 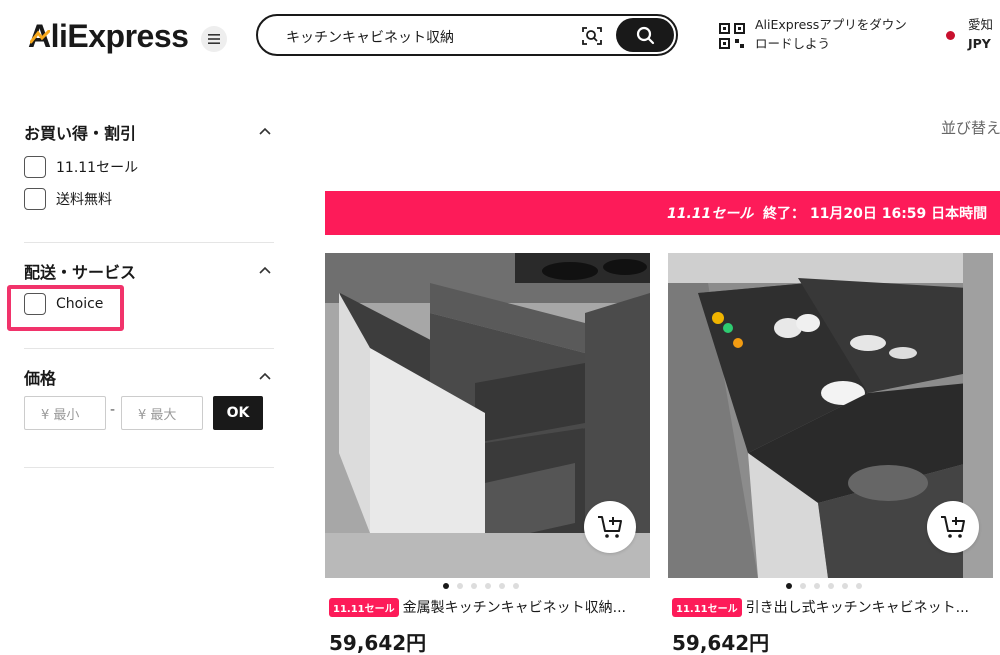 What do you see at coordinates (980, 34) in the screenshot?
I see `region-selector: 愛知 JPY` at bounding box center [980, 34].